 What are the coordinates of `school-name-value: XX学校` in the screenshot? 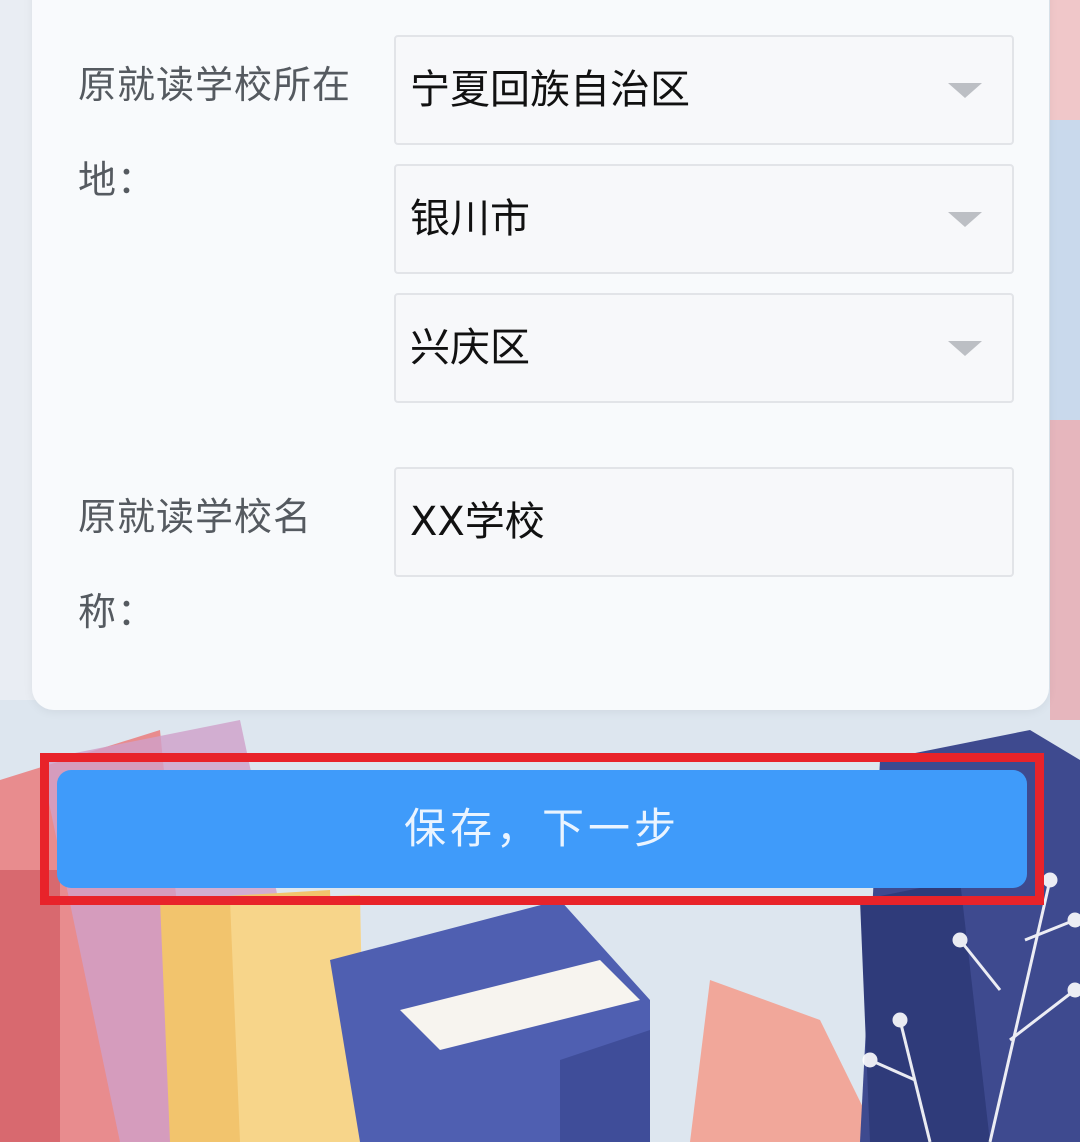 It's located at (477, 522).